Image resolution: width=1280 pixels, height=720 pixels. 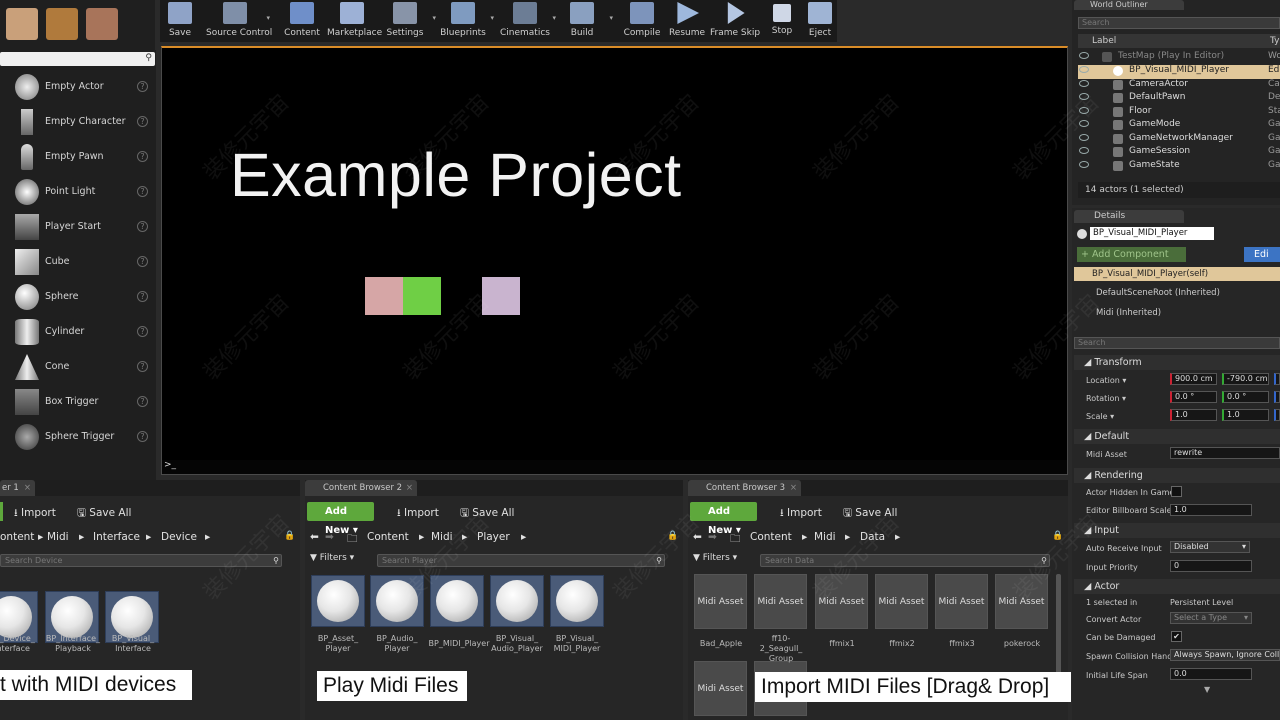 What do you see at coordinates (1129, 216) in the screenshot?
I see `tab-details: Details` at bounding box center [1129, 216].